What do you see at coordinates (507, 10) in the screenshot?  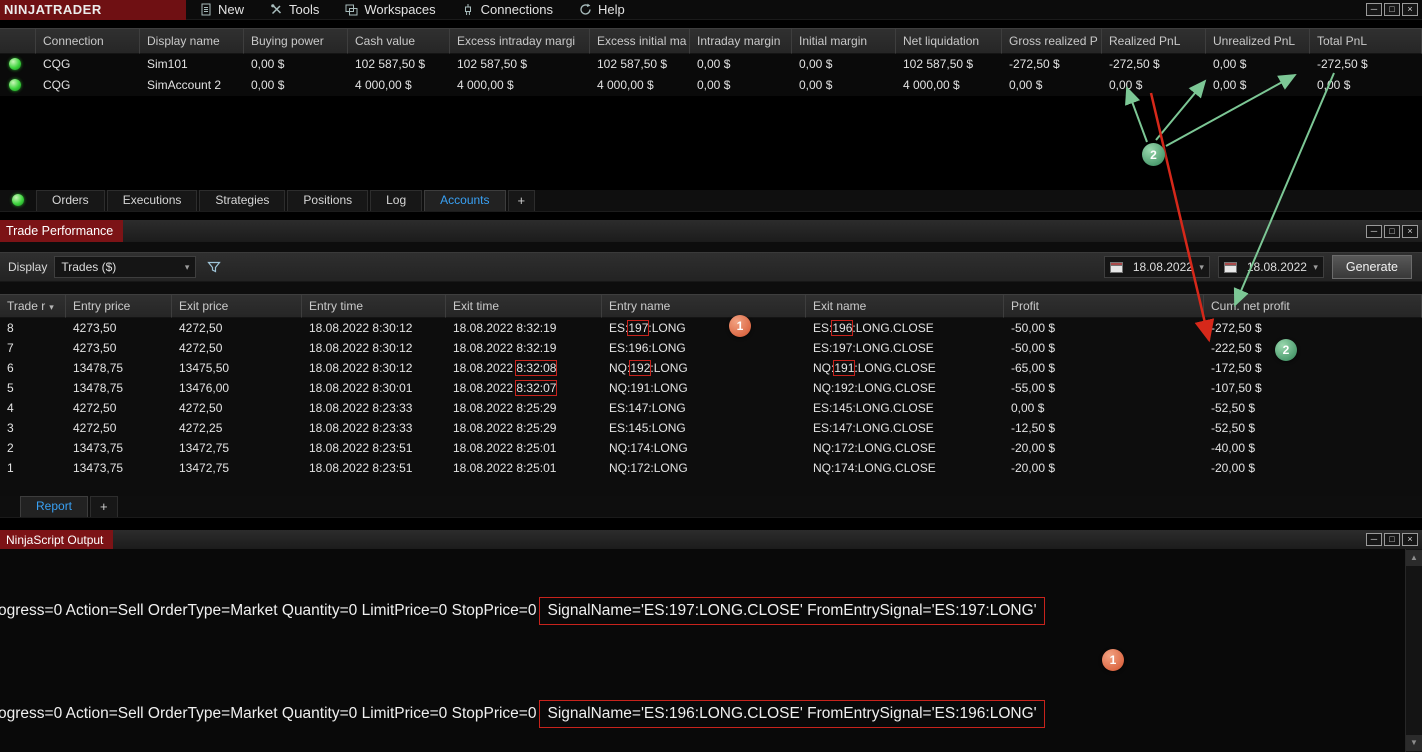 I see `menu-item-connections: Connections` at bounding box center [507, 10].